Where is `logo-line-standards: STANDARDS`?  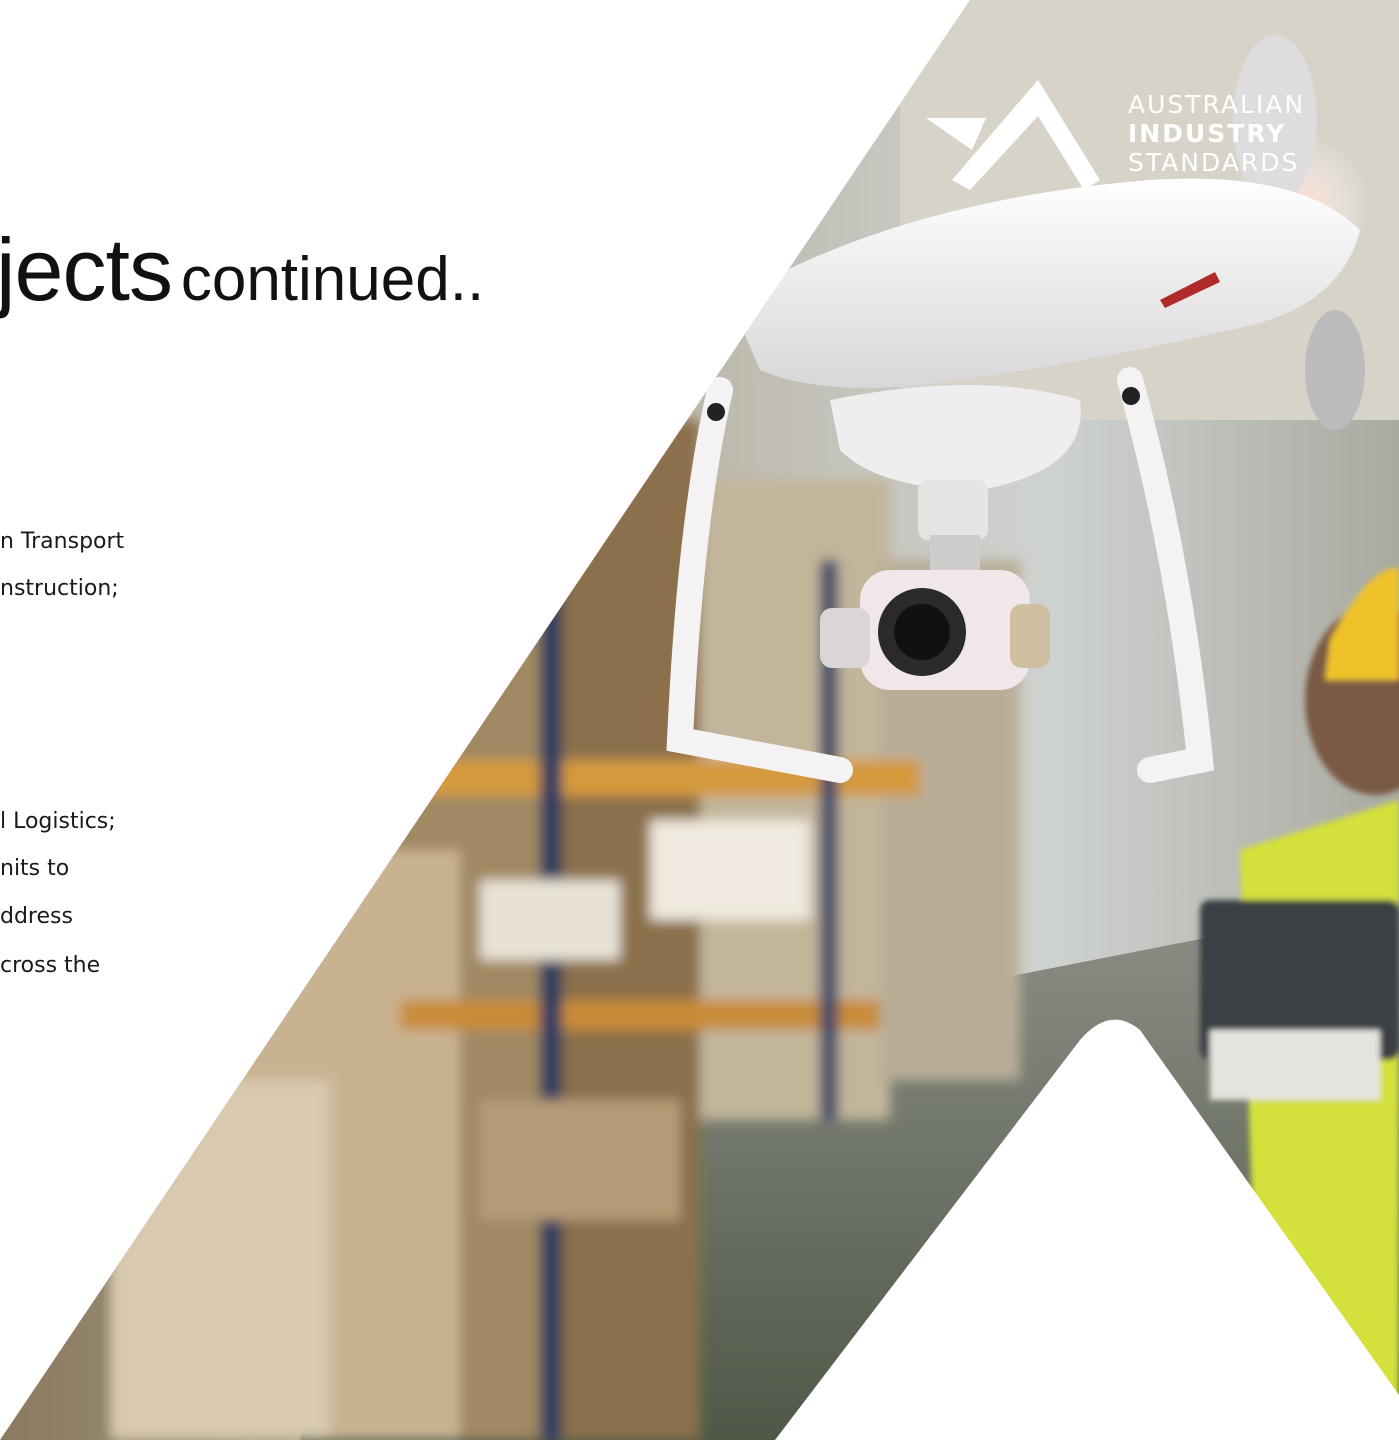
logo-line-standards: STANDARDS is located at coordinates (1214, 162).